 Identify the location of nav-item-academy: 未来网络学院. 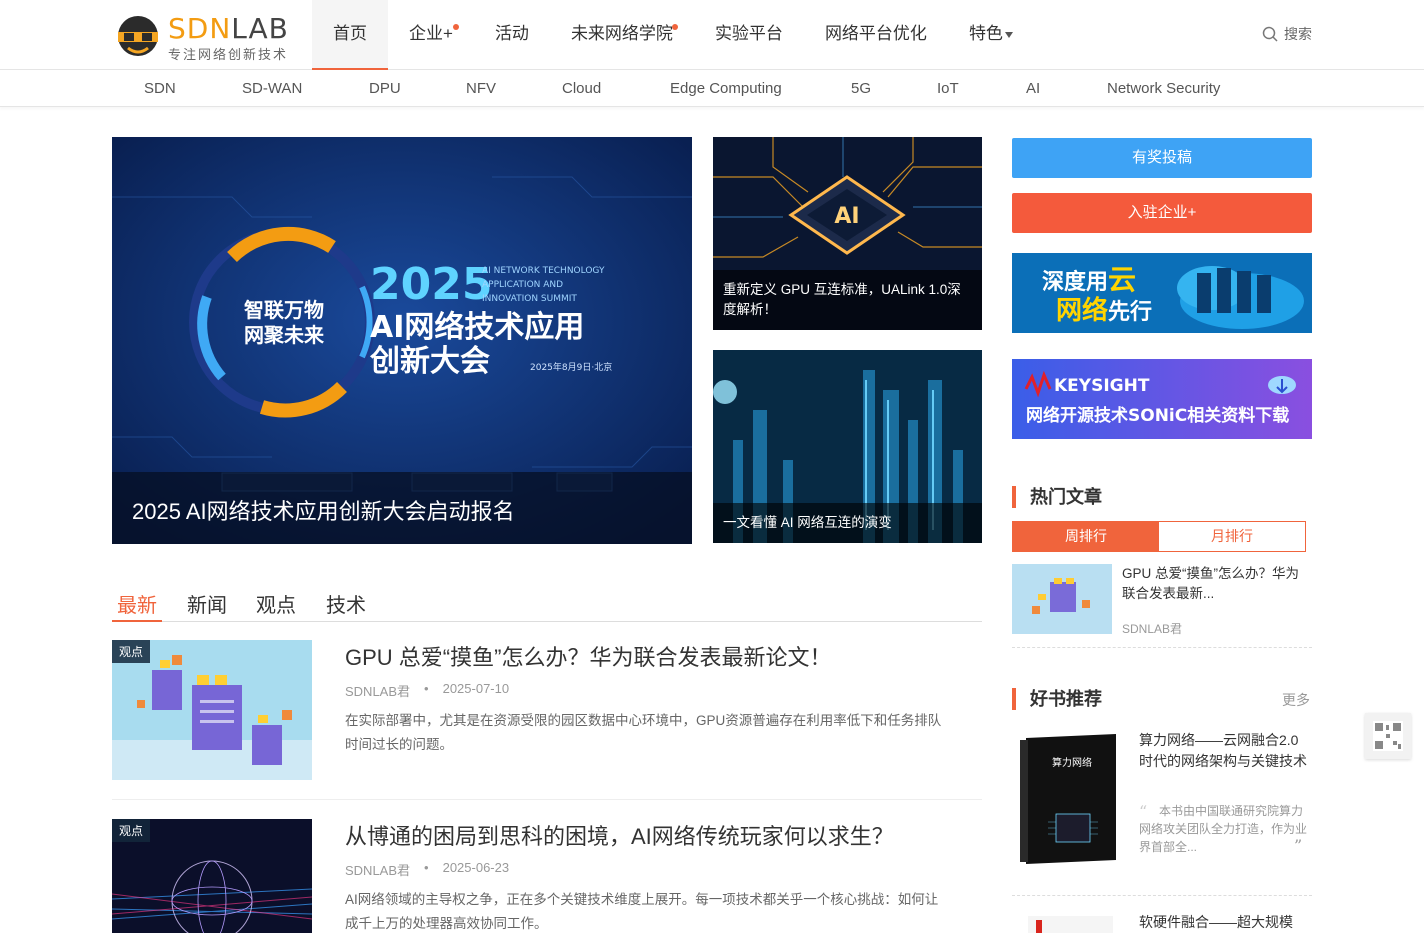
(622, 35).